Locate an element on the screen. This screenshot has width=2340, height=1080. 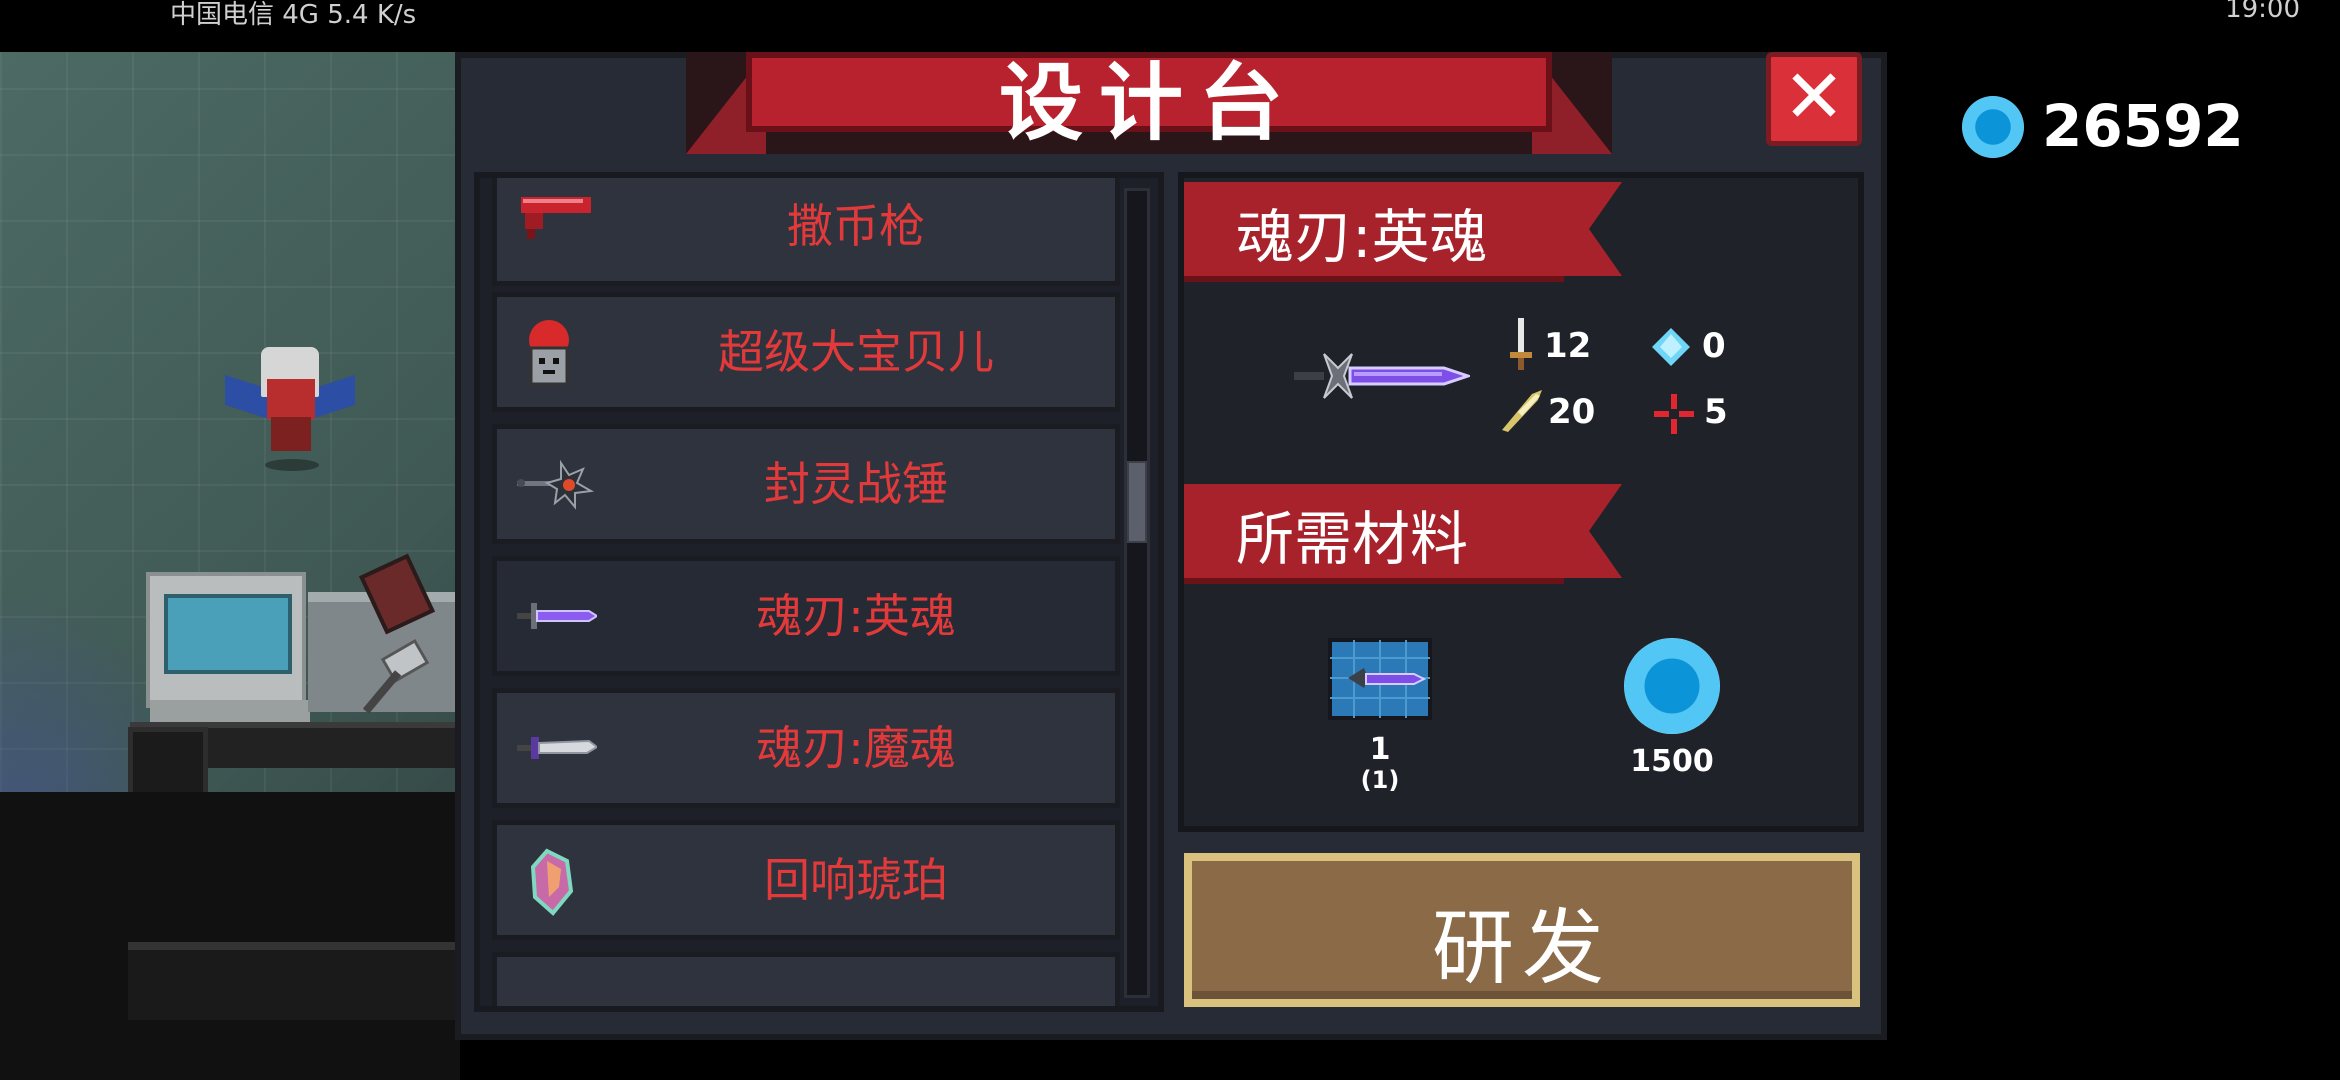
stat-damage: 12 is located at coordinates (1568, 346).